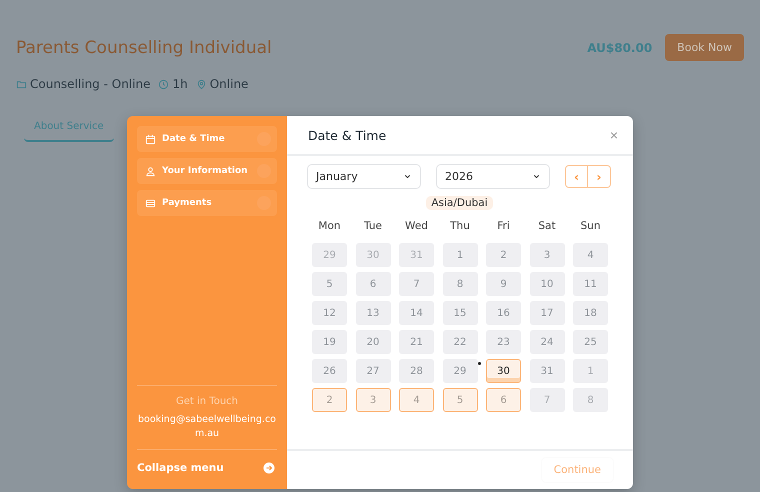  What do you see at coordinates (373, 342) in the screenshot?
I see `day-cell: 20` at bounding box center [373, 342].